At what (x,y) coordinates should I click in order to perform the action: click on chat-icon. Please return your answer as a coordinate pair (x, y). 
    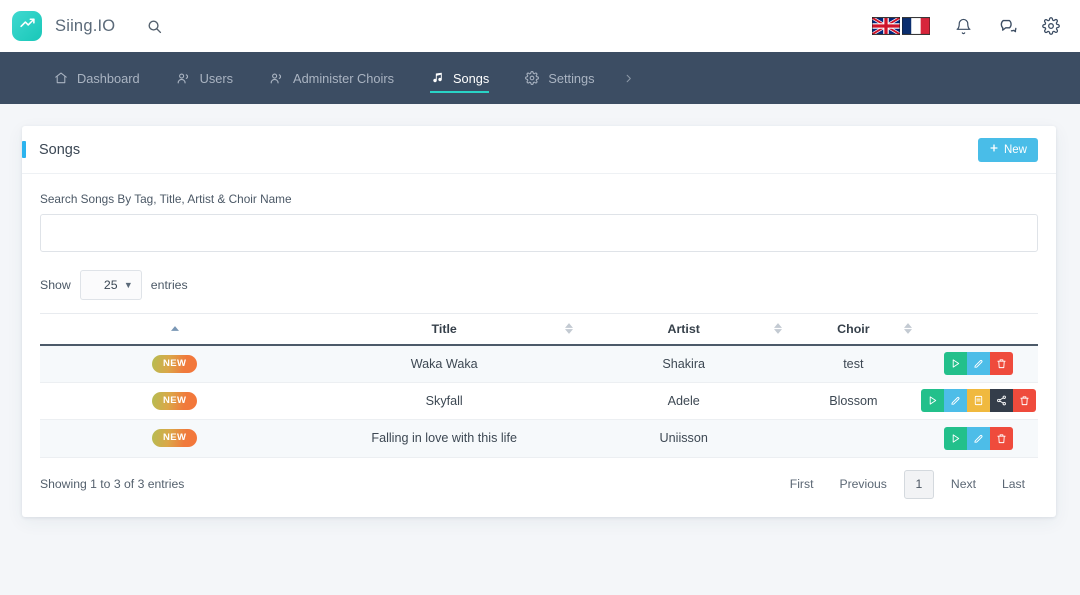
    Looking at the image, I should click on (1007, 26).